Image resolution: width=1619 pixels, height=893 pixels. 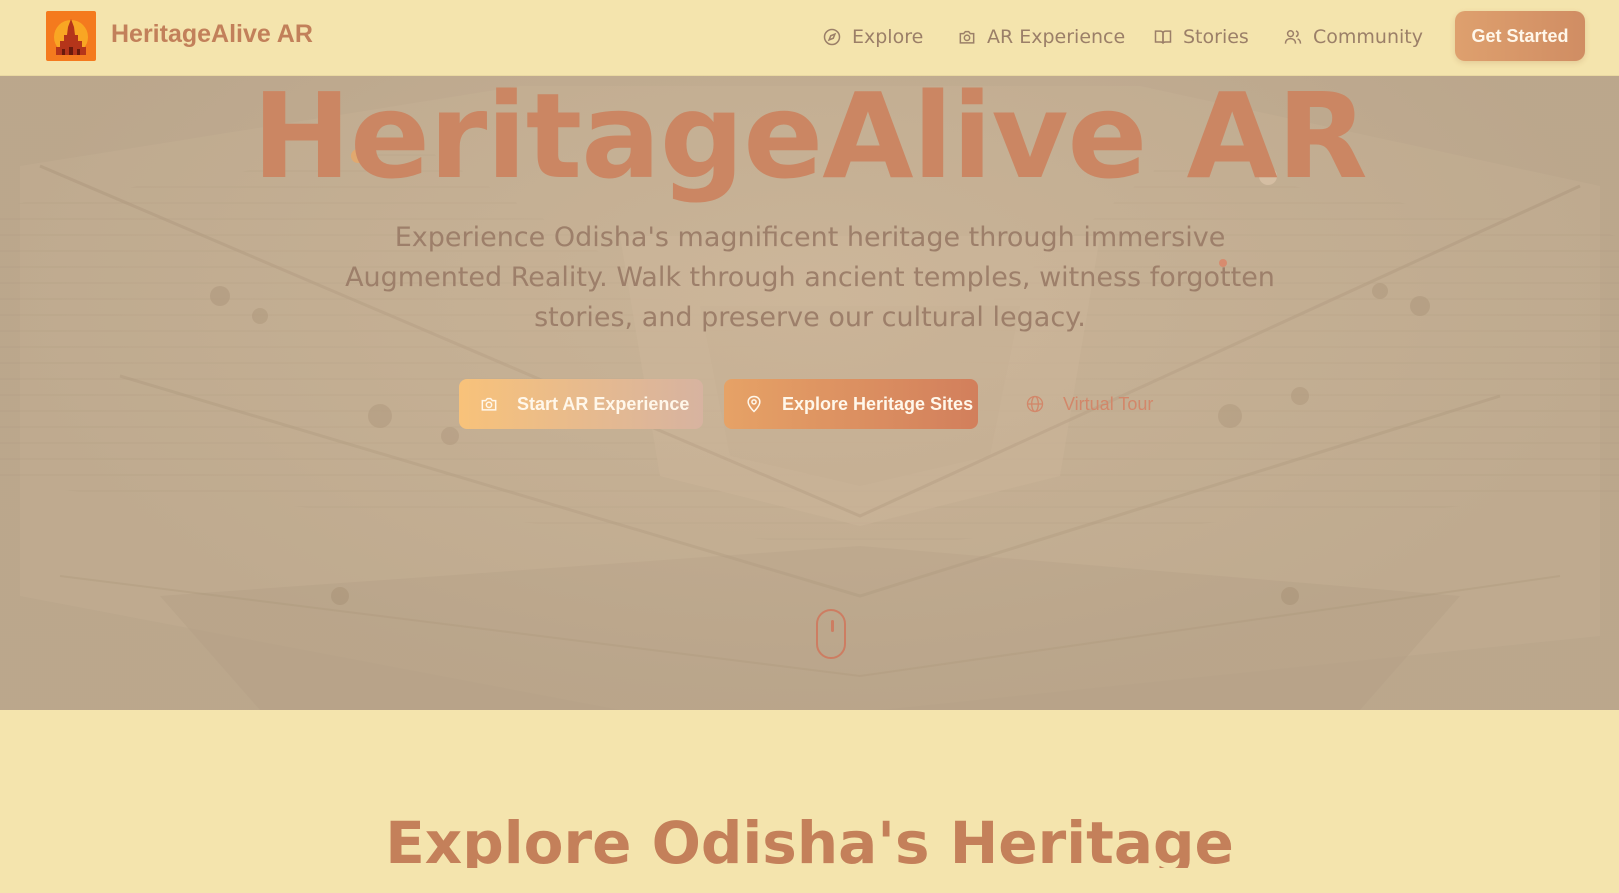 I want to click on brand-name: HeritageAlive AR, so click(x=212, y=34).